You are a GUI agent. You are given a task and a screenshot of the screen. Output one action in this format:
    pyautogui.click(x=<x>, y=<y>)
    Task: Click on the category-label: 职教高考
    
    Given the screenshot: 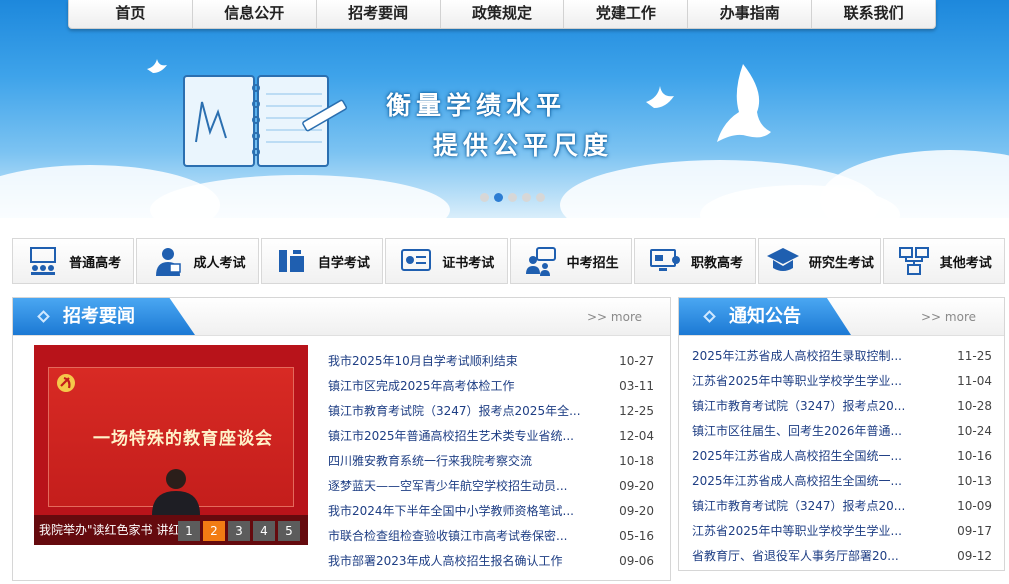 What is the action you would take?
    pyautogui.click(x=717, y=263)
    